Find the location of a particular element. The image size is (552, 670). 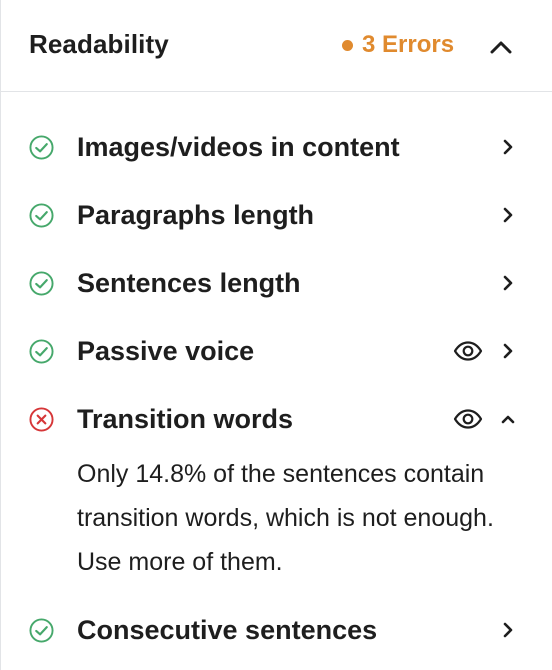

readability-header: Readability 3 Errors is located at coordinates (276, 46).